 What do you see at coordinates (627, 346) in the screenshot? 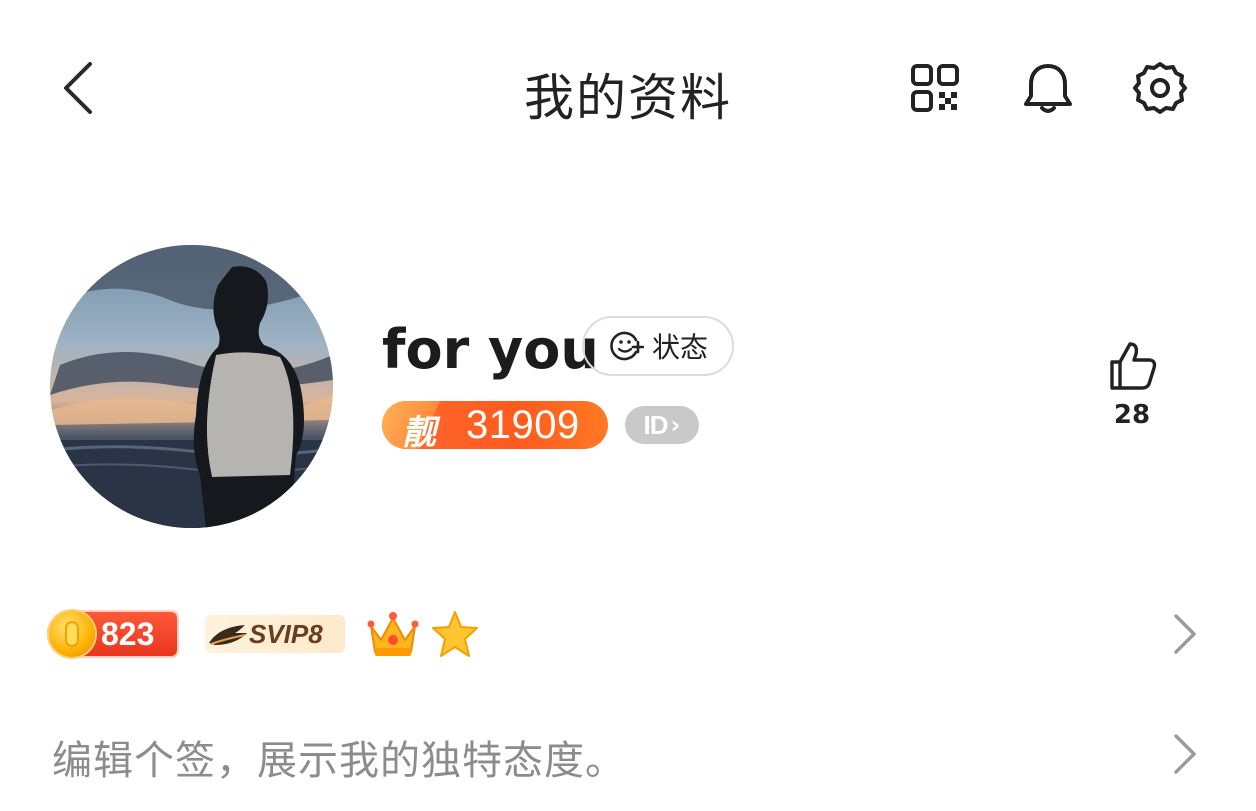
I see `add-status-icon` at bounding box center [627, 346].